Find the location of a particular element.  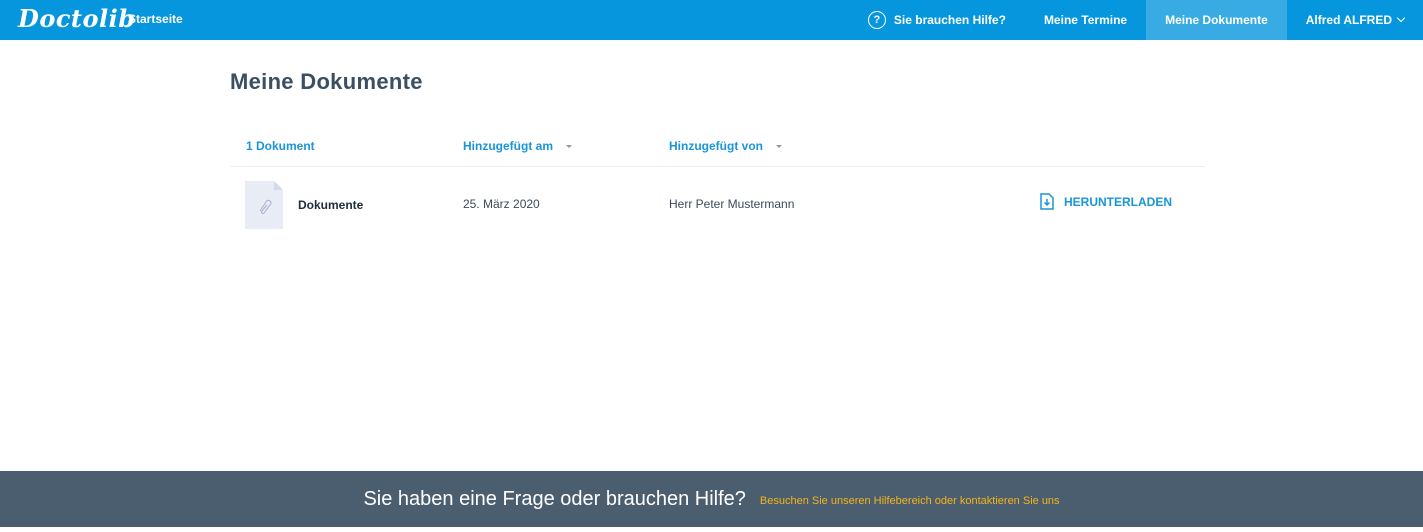

page-title: Meine Dokumente is located at coordinates (326, 81).